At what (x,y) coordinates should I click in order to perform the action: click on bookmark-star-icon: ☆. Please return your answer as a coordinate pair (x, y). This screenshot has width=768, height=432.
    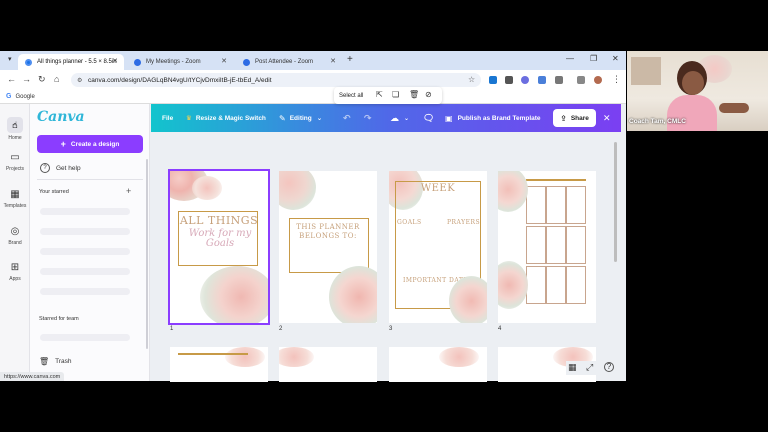
    Looking at the image, I should click on (471, 79).